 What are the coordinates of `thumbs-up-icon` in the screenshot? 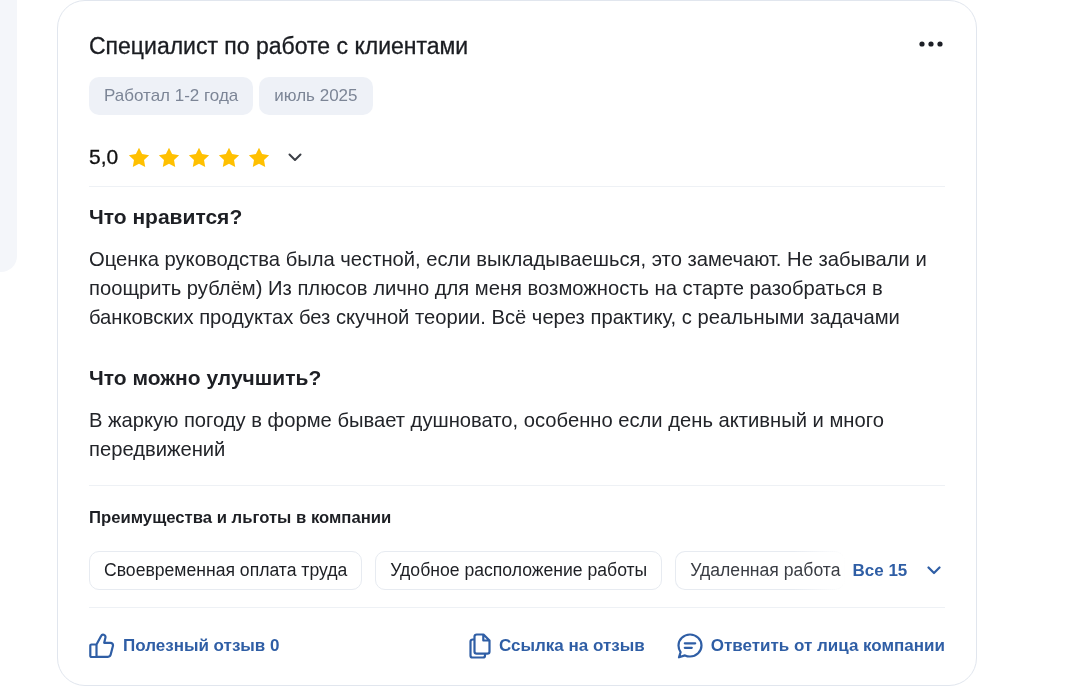 It's located at (102, 646).